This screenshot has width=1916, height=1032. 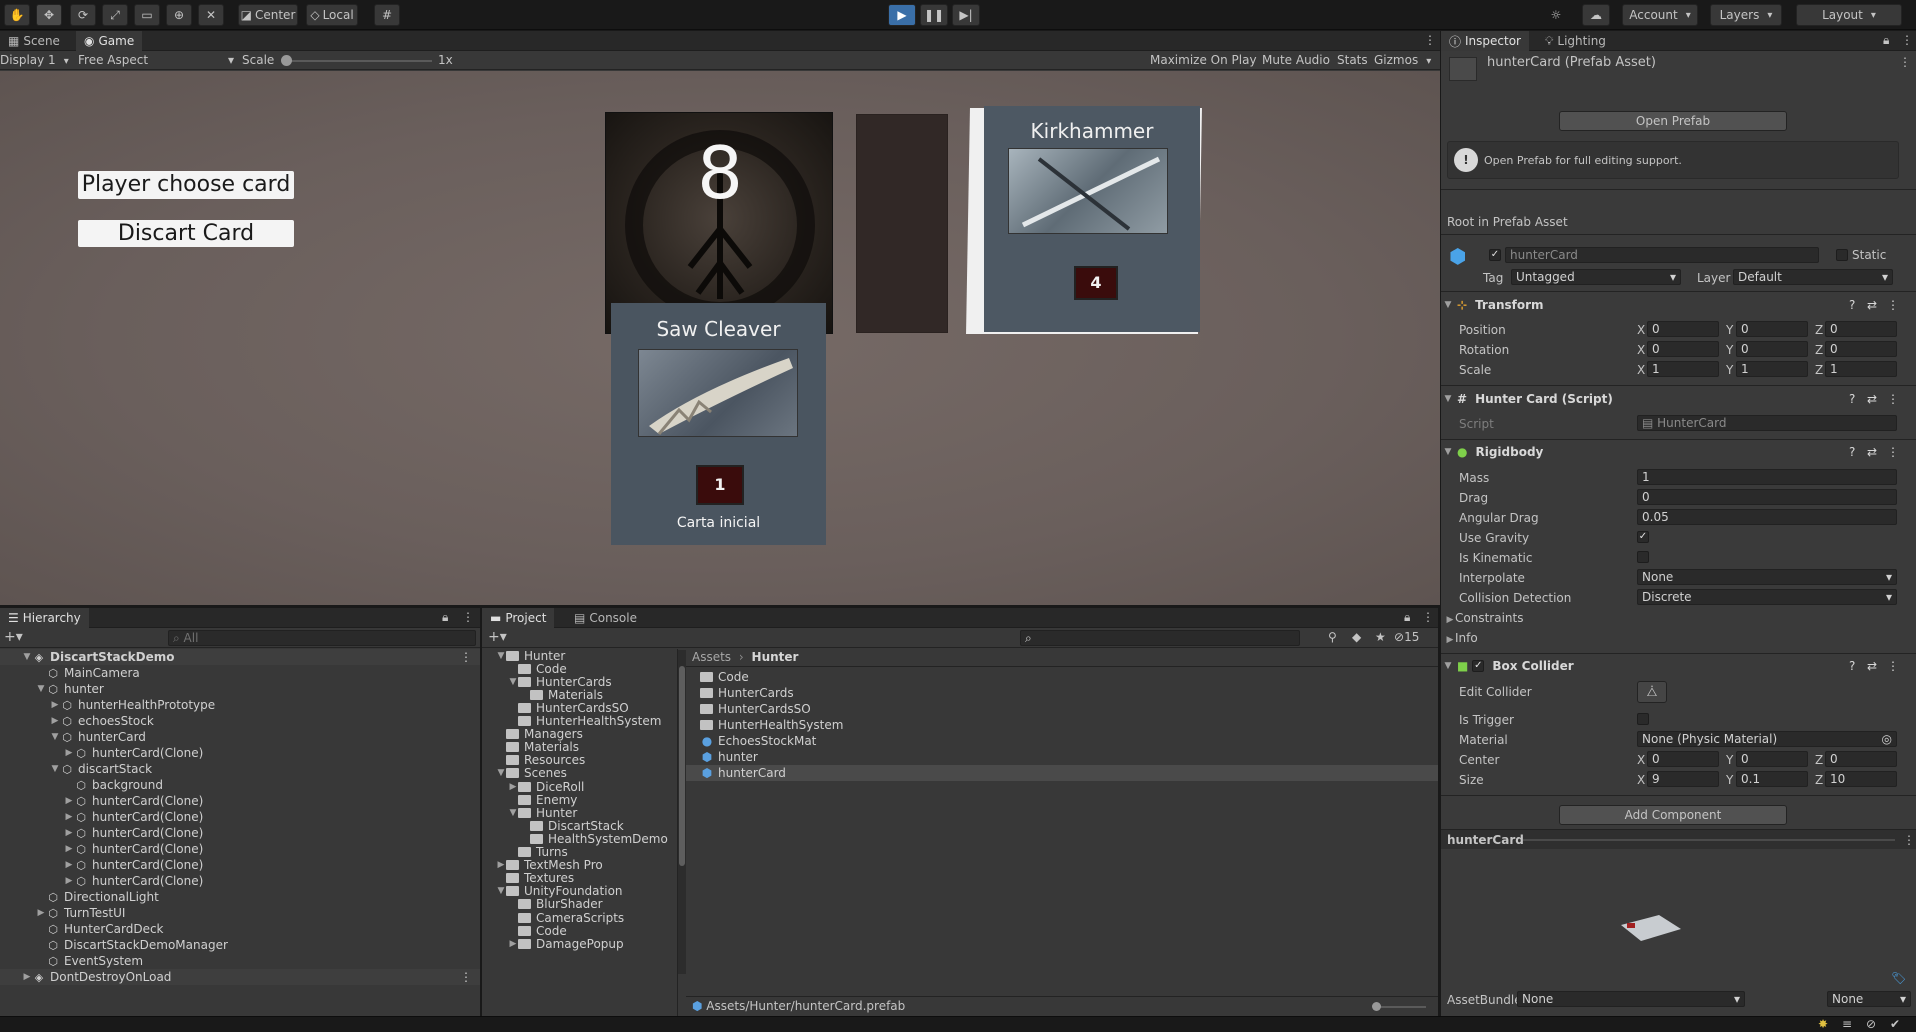 What do you see at coordinates (1772, 759) in the screenshot?
I see `center-y-field: 0` at bounding box center [1772, 759].